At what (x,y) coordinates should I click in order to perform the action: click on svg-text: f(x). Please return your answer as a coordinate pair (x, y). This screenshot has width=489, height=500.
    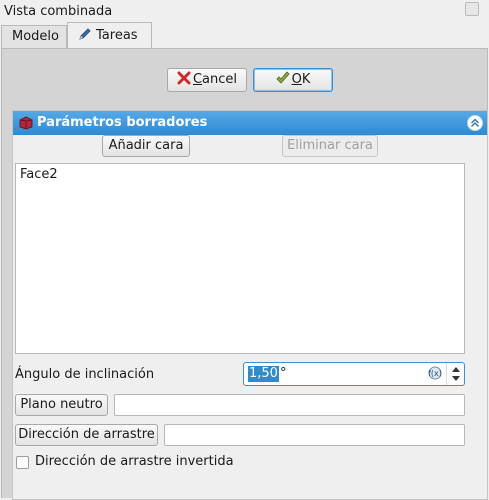
    Looking at the image, I should click on (435, 373).